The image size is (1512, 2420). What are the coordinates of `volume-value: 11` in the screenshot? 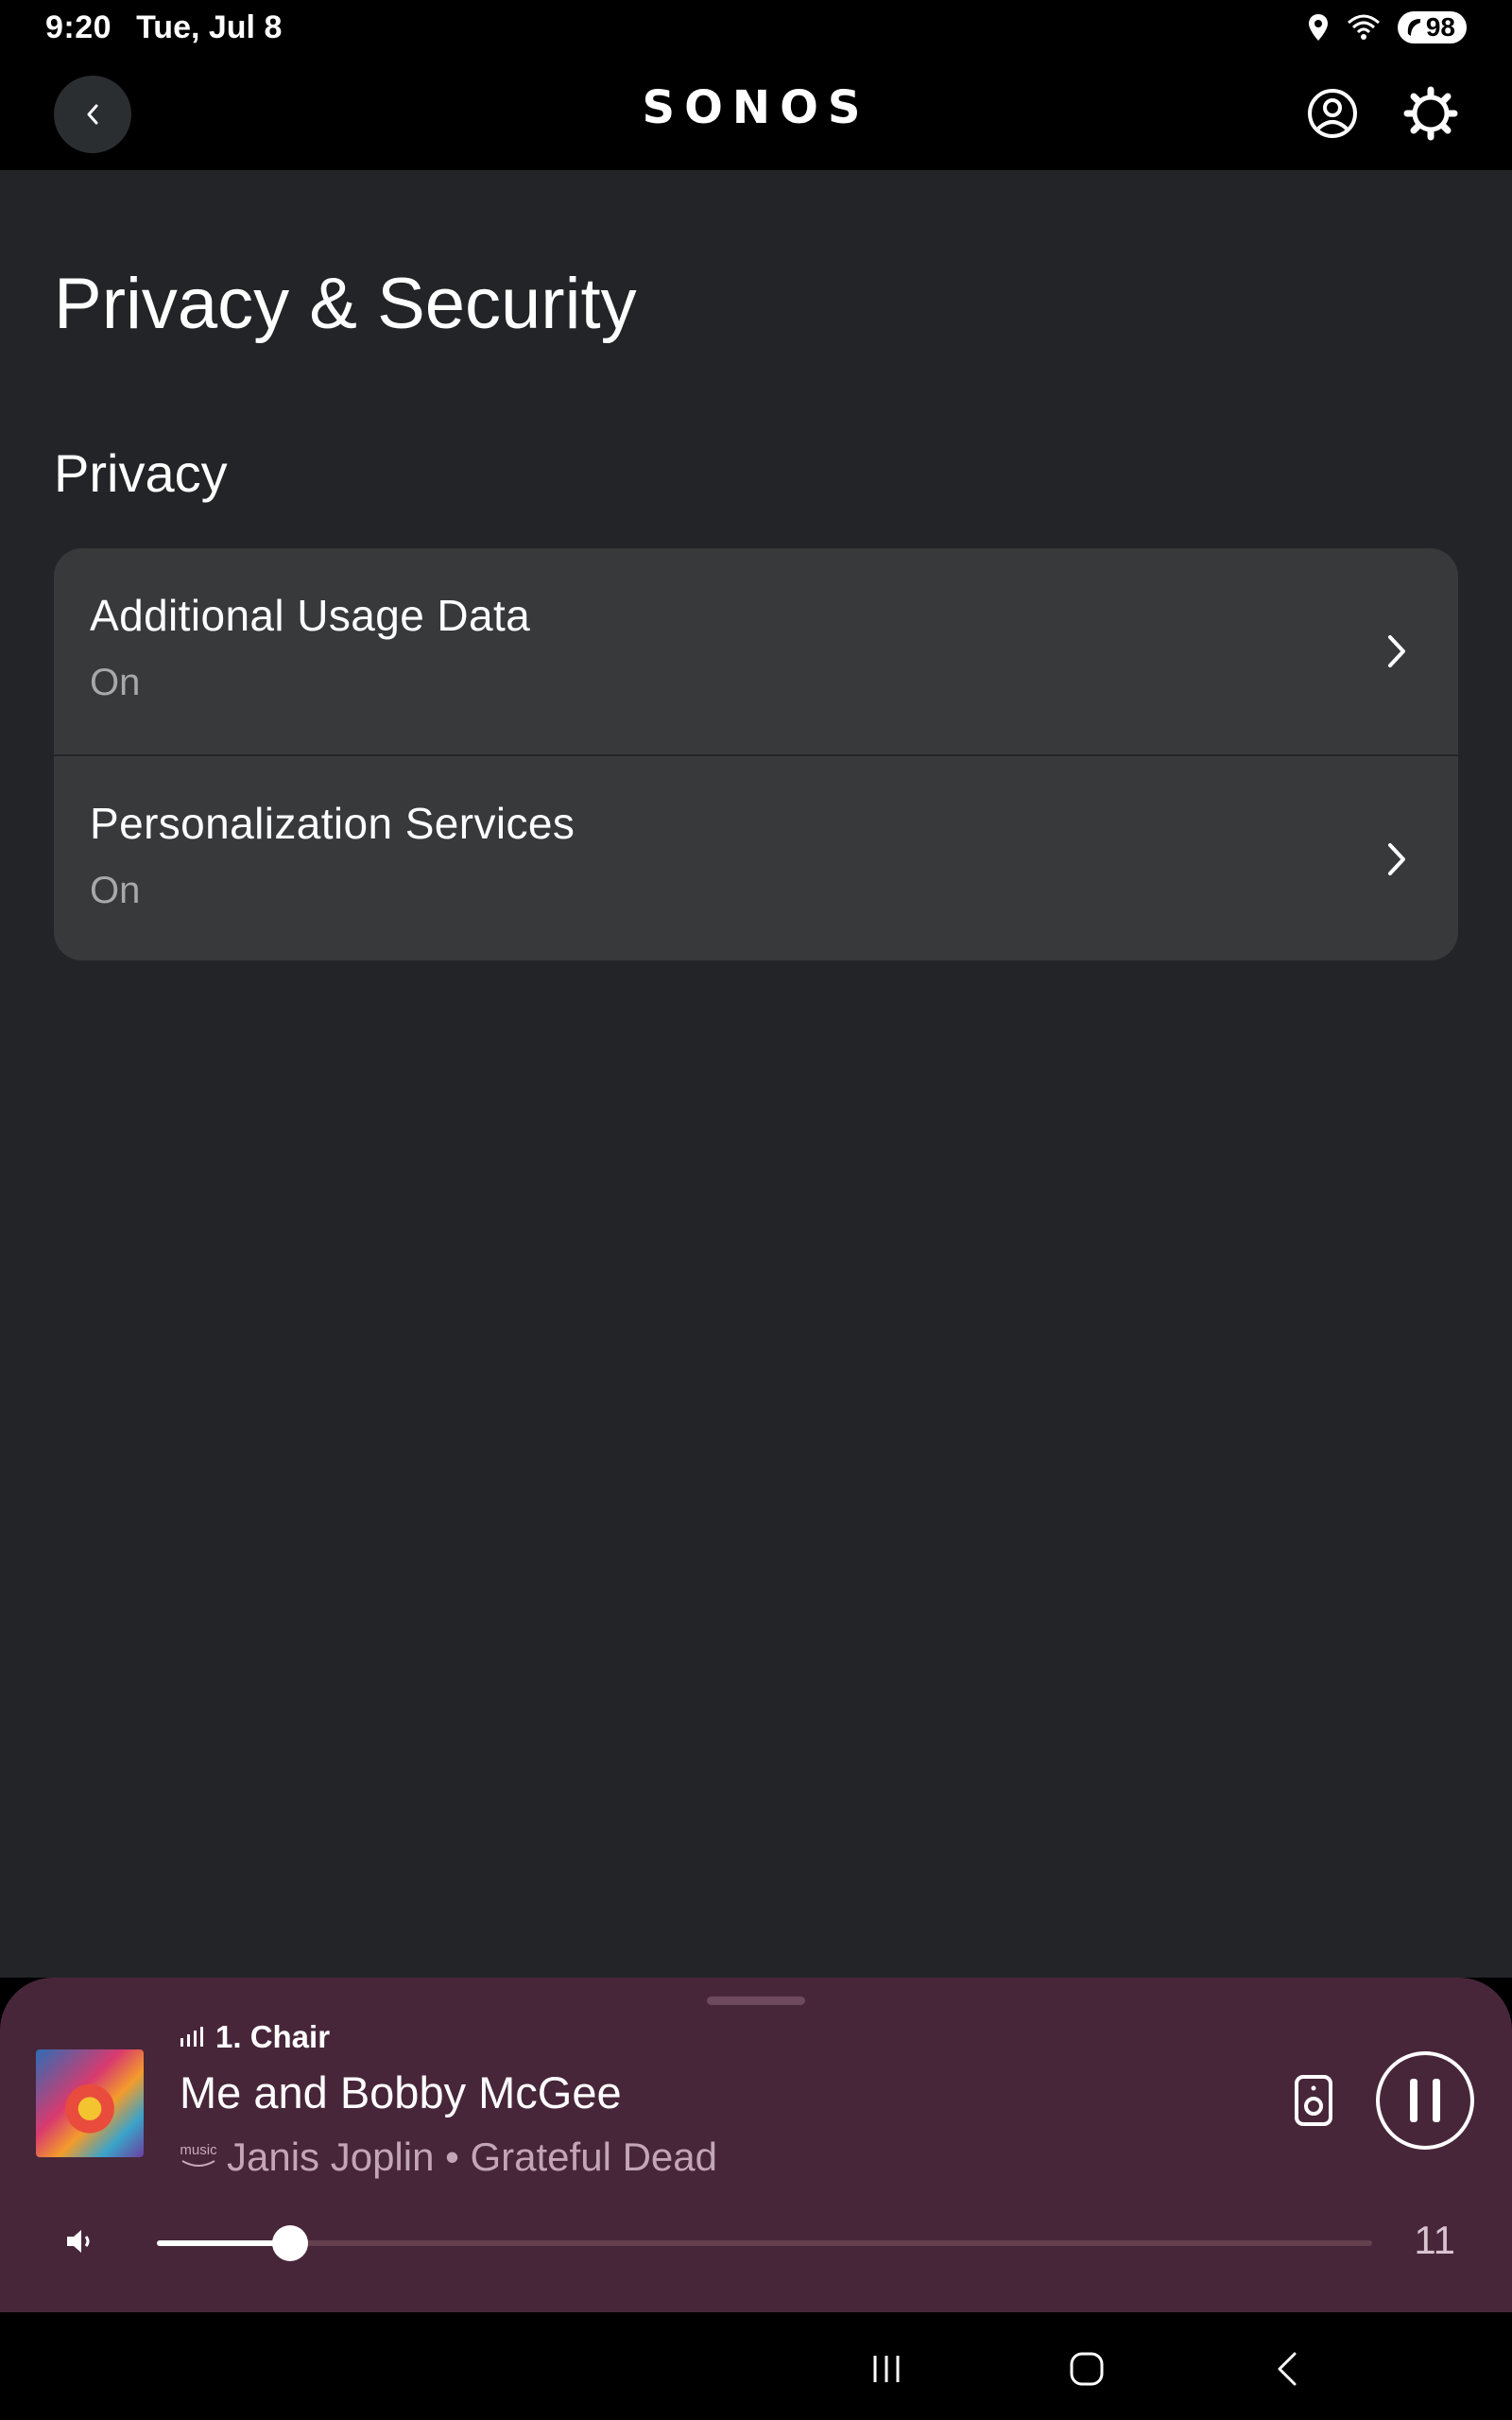 It's located at (1434, 2240).